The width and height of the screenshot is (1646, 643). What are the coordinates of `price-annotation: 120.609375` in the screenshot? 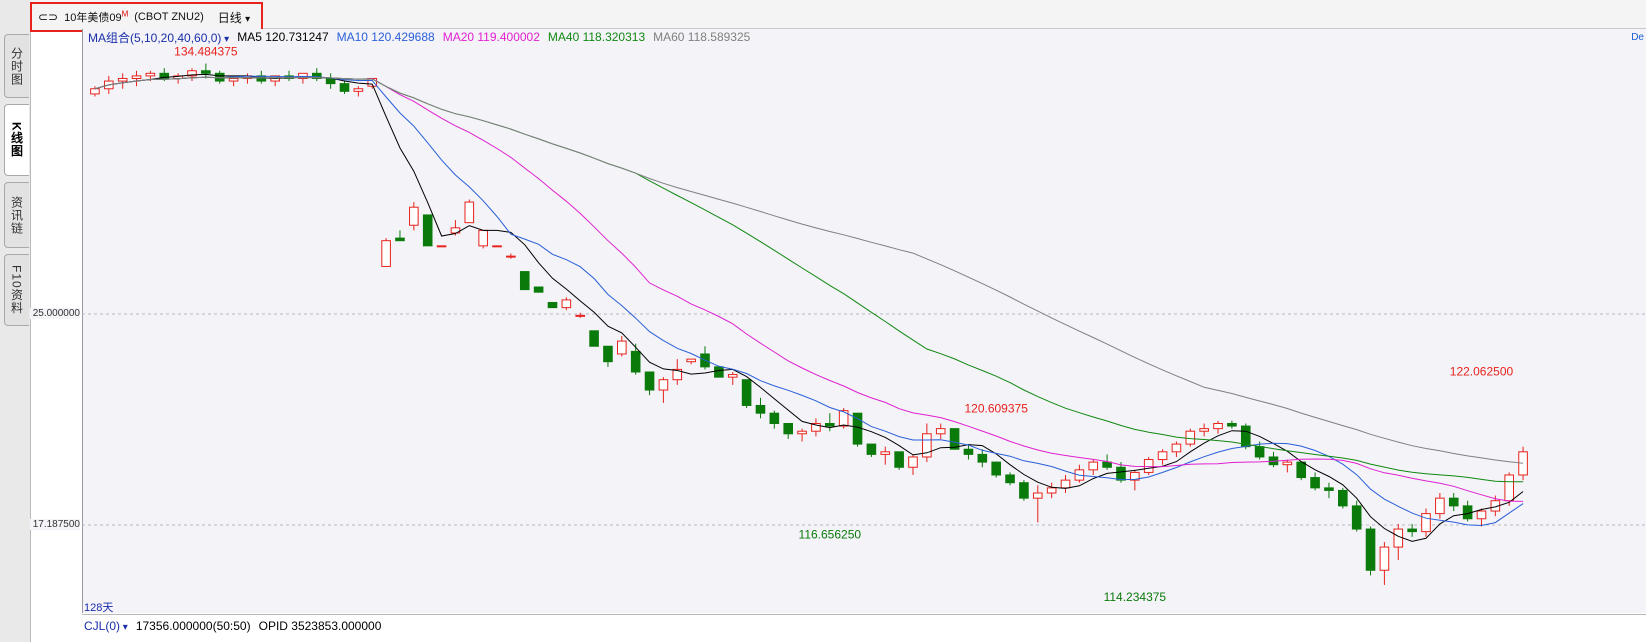 It's located at (996, 409).